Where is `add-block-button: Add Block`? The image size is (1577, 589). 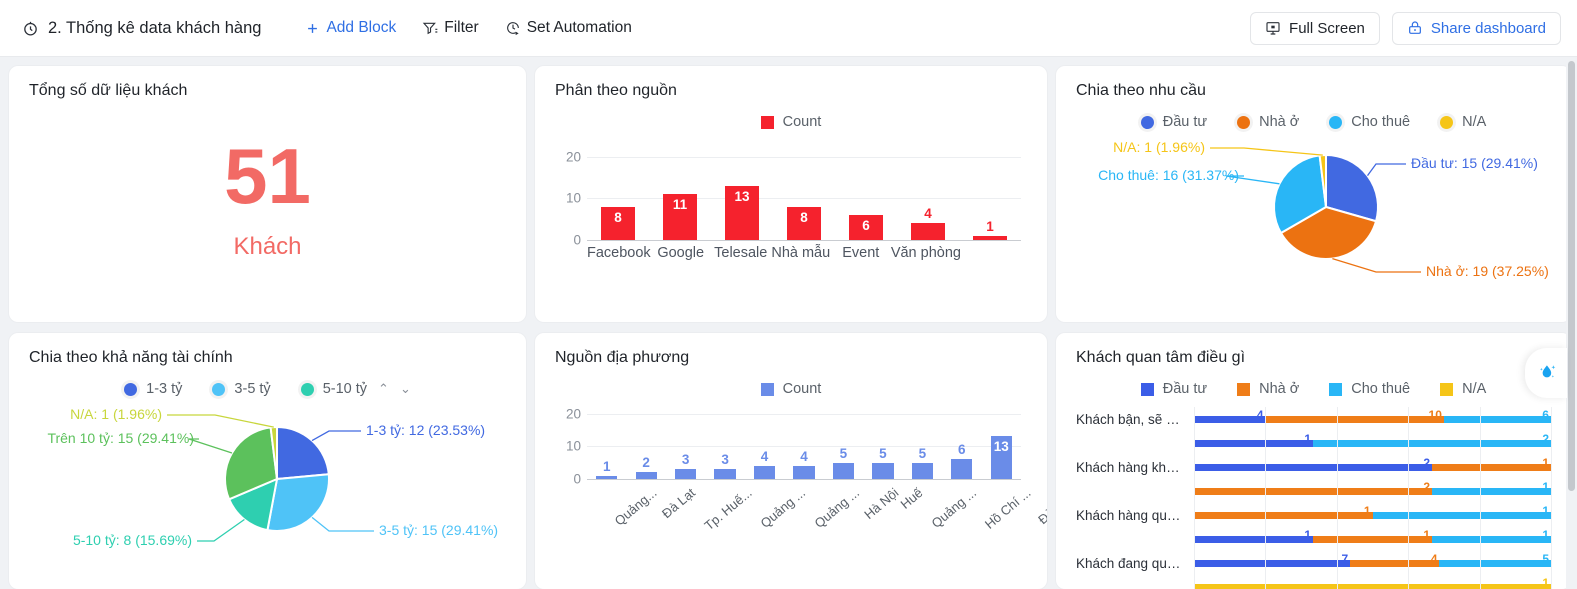 add-block-button: Add Block is located at coordinates (350, 28).